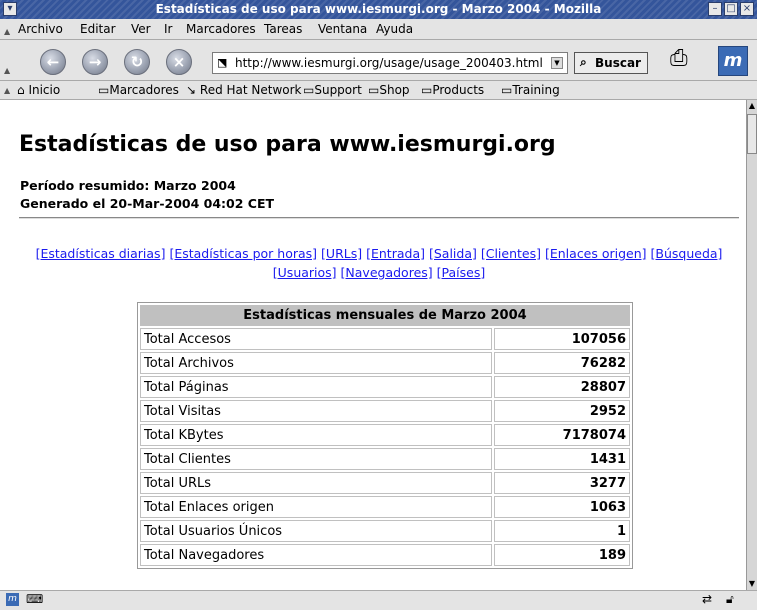  What do you see at coordinates (341, 253) in the screenshot?
I see `link-urls: [URLs]` at bounding box center [341, 253].